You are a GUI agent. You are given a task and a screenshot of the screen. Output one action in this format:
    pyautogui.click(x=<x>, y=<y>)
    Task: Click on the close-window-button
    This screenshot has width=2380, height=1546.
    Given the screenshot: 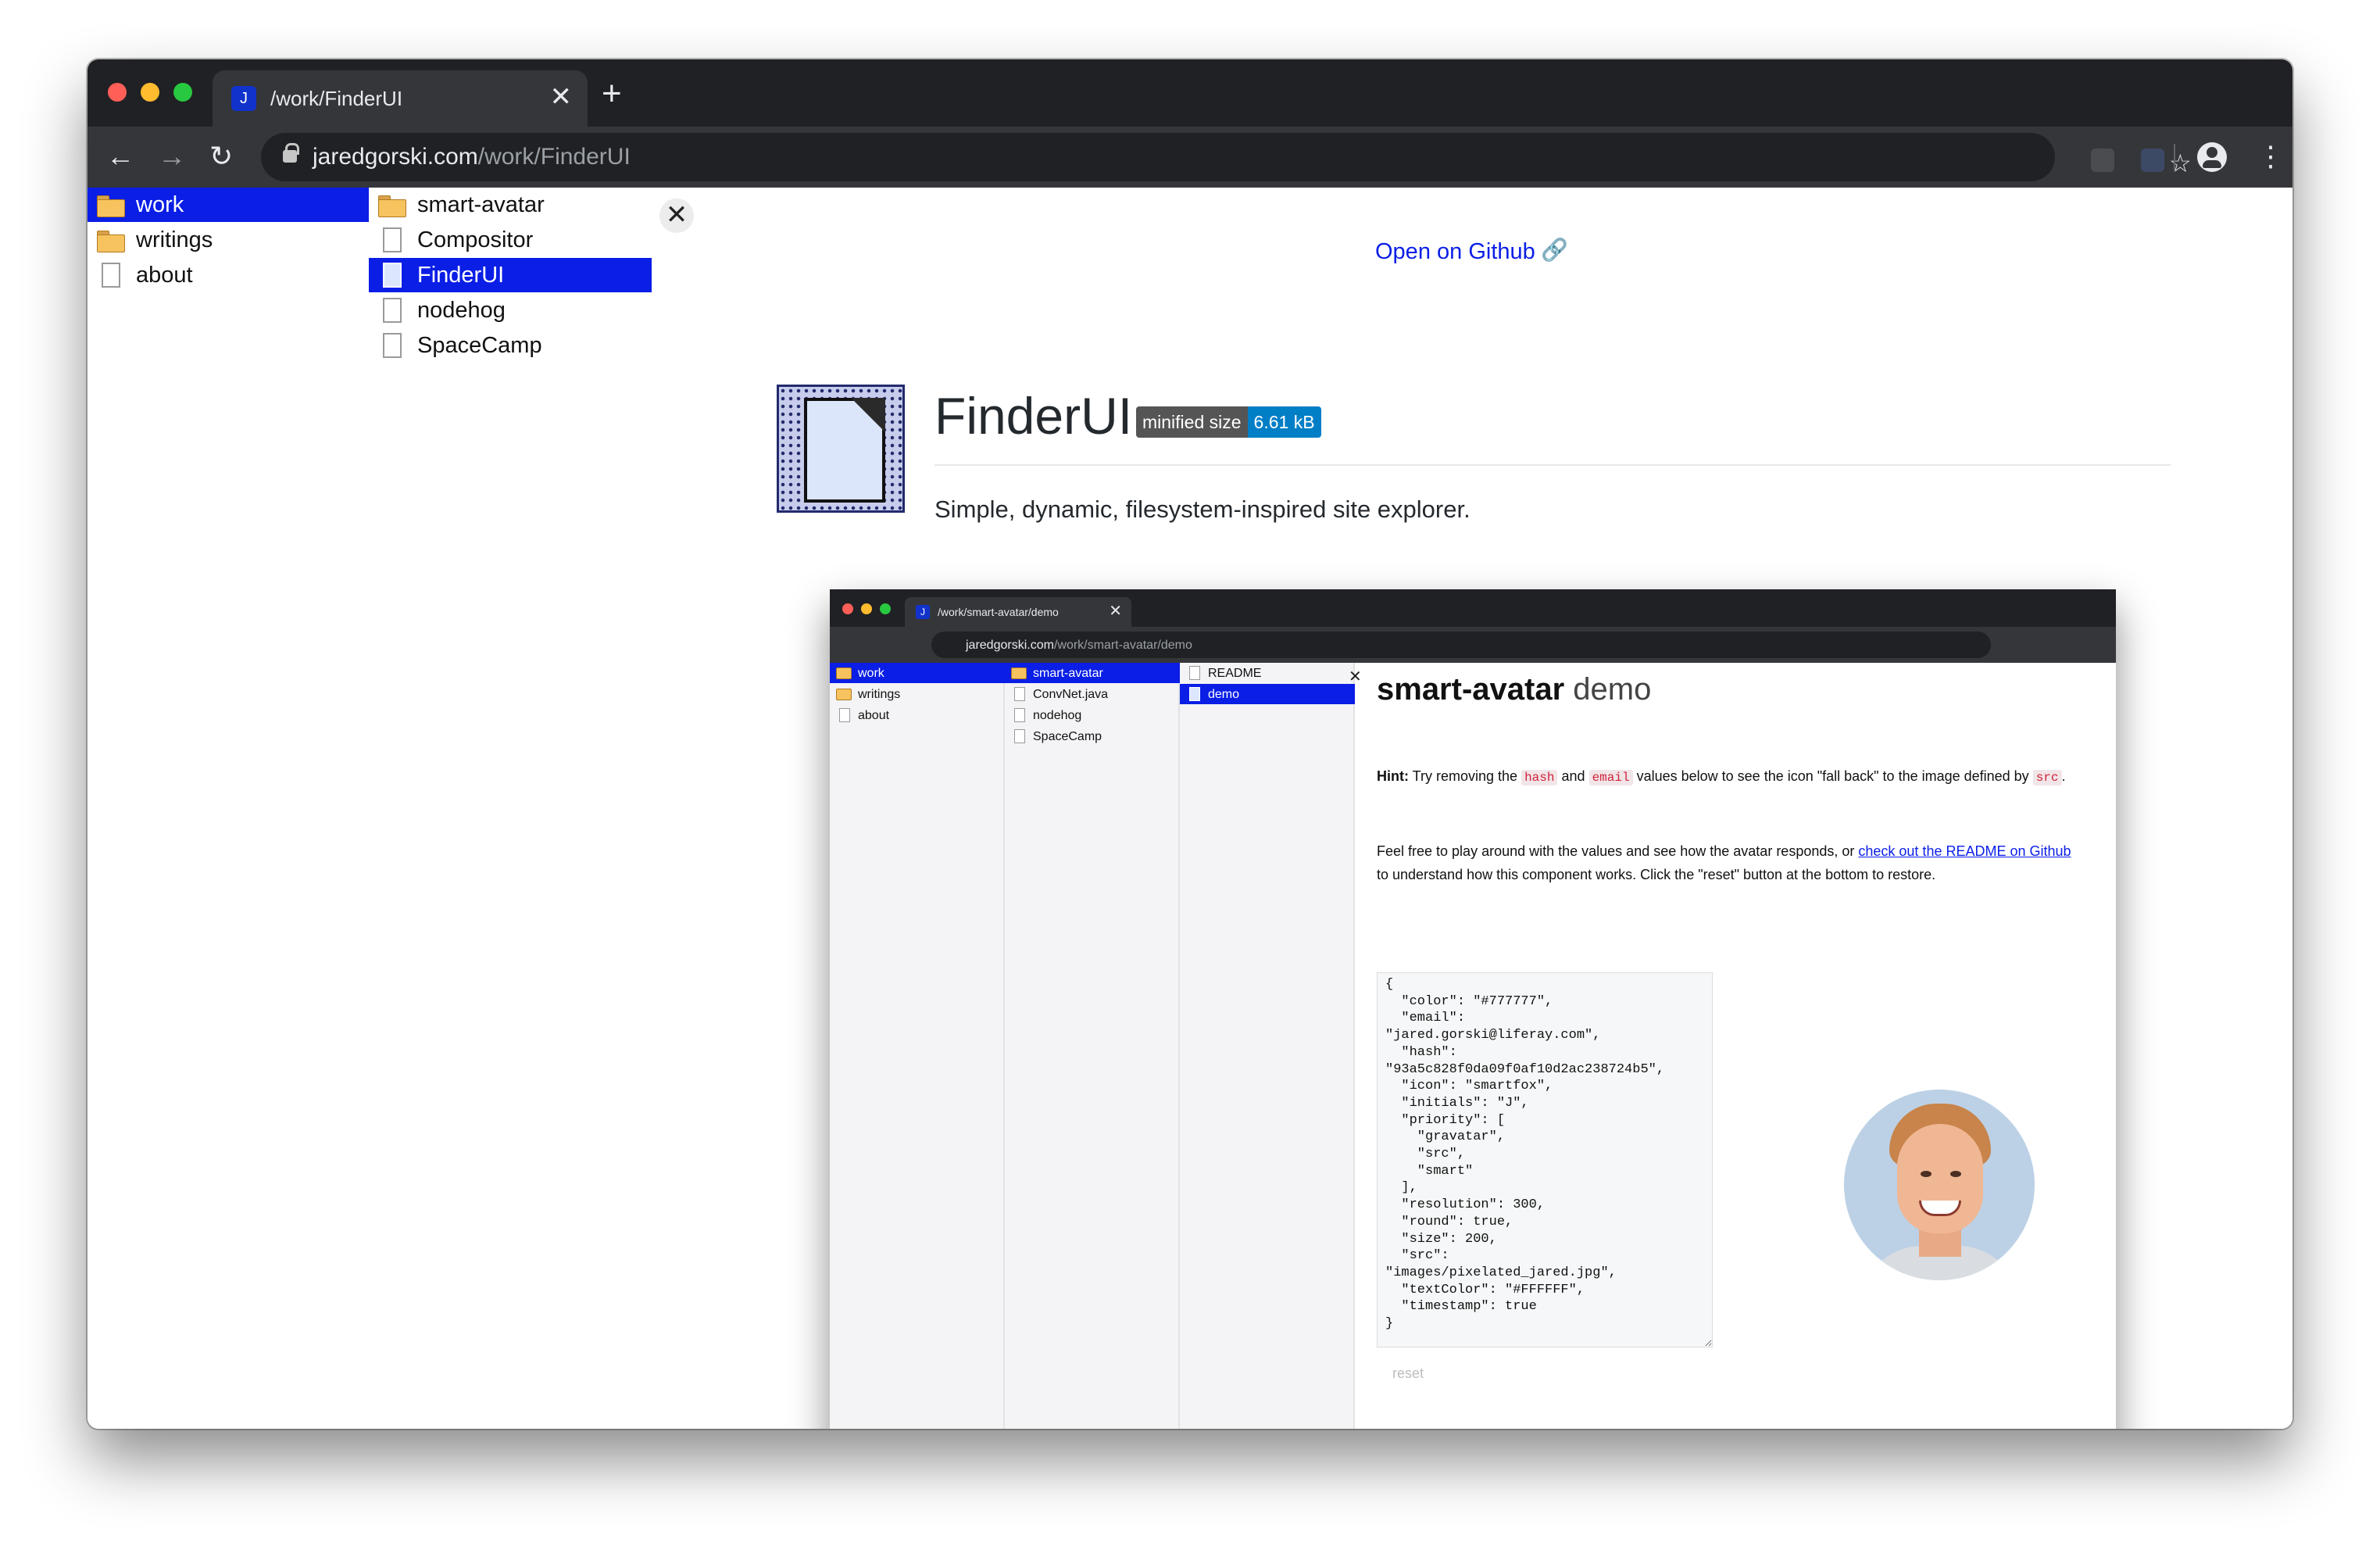 What is the action you would take?
    pyautogui.click(x=117, y=92)
    